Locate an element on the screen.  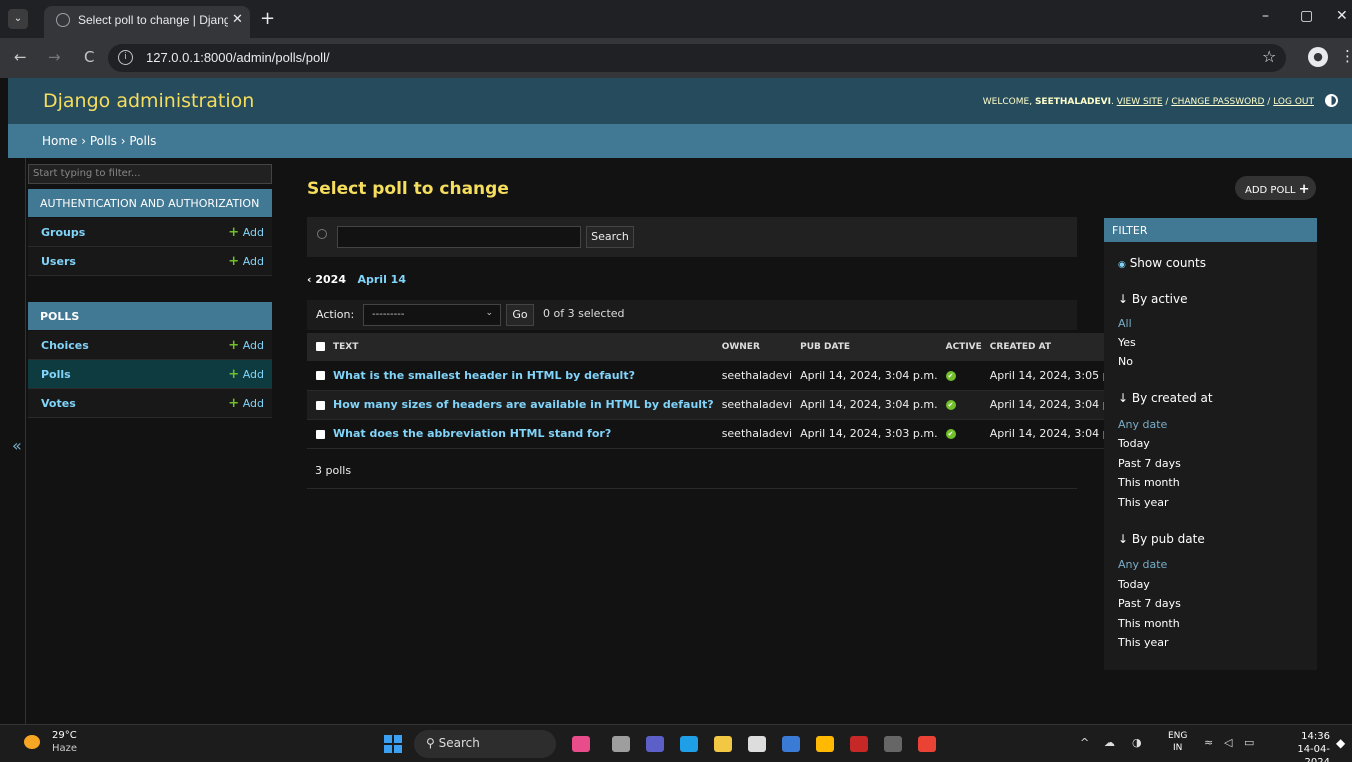
add-poll-button: ADD POLL + is located at coordinates (1275, 188).